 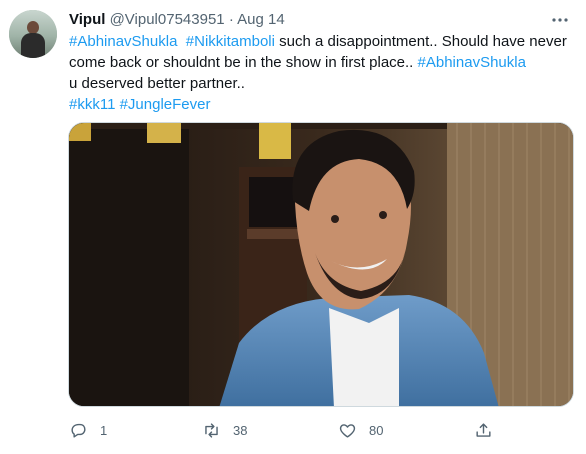 What do you see at coordinates (560, 20) in the screenshot?
I see `more-horizontal-icon` at bounding box center [560, 20].